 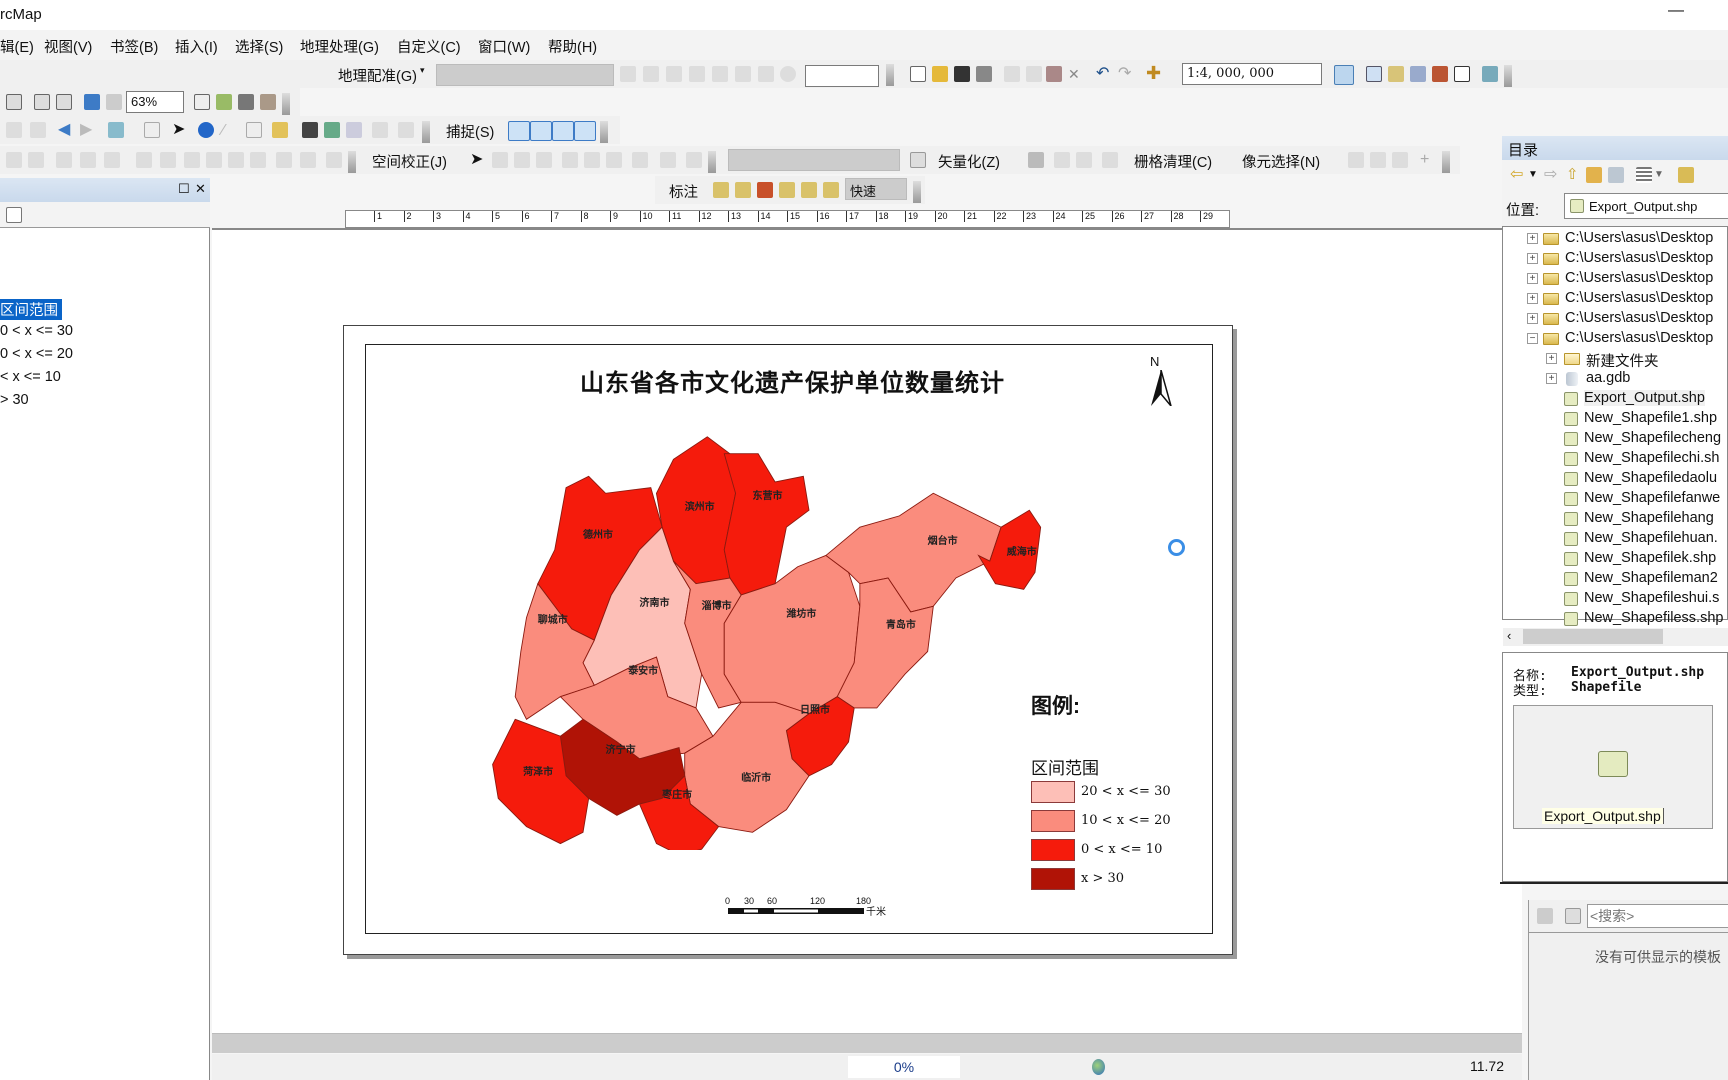 I want to click on identity-link-icon, so click(x=570, y=160).